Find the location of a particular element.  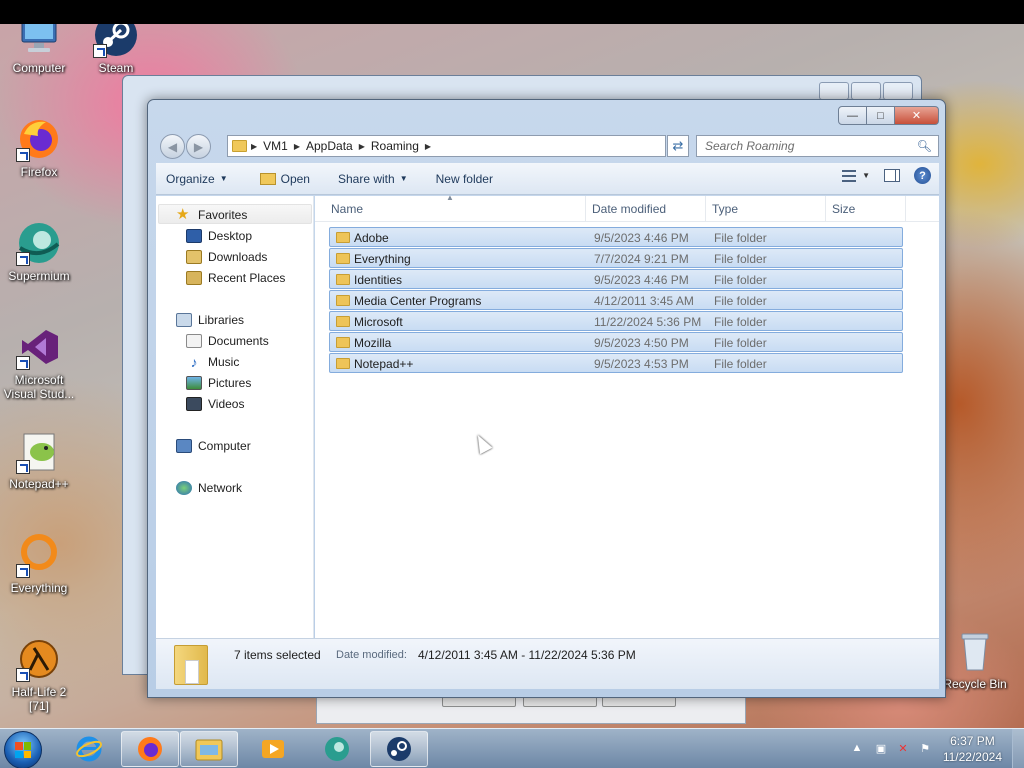

column-header-type: Type is located at coordinates (766, 209).